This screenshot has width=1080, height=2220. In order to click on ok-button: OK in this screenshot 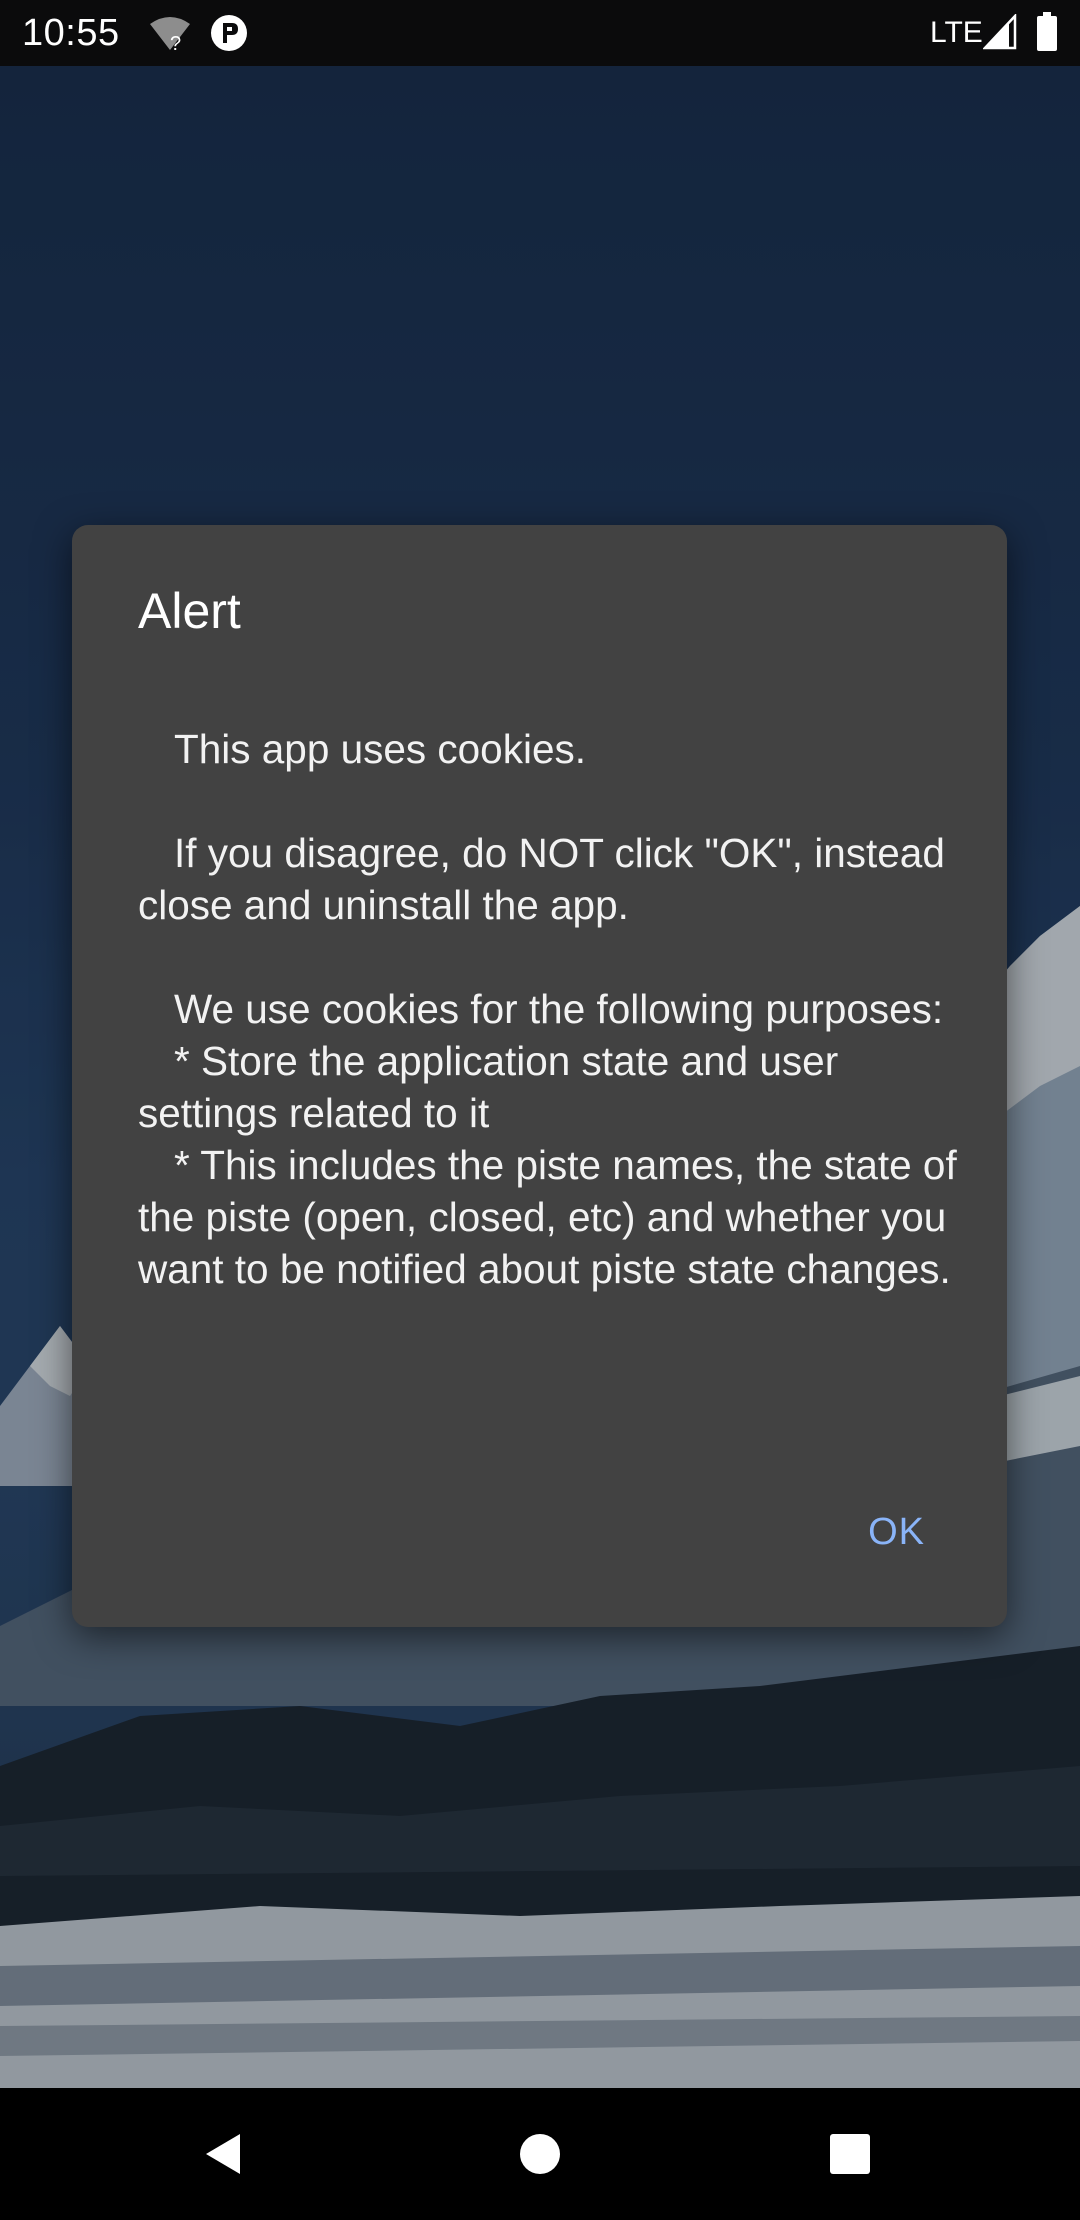, I will do `click(896, 1532)`.